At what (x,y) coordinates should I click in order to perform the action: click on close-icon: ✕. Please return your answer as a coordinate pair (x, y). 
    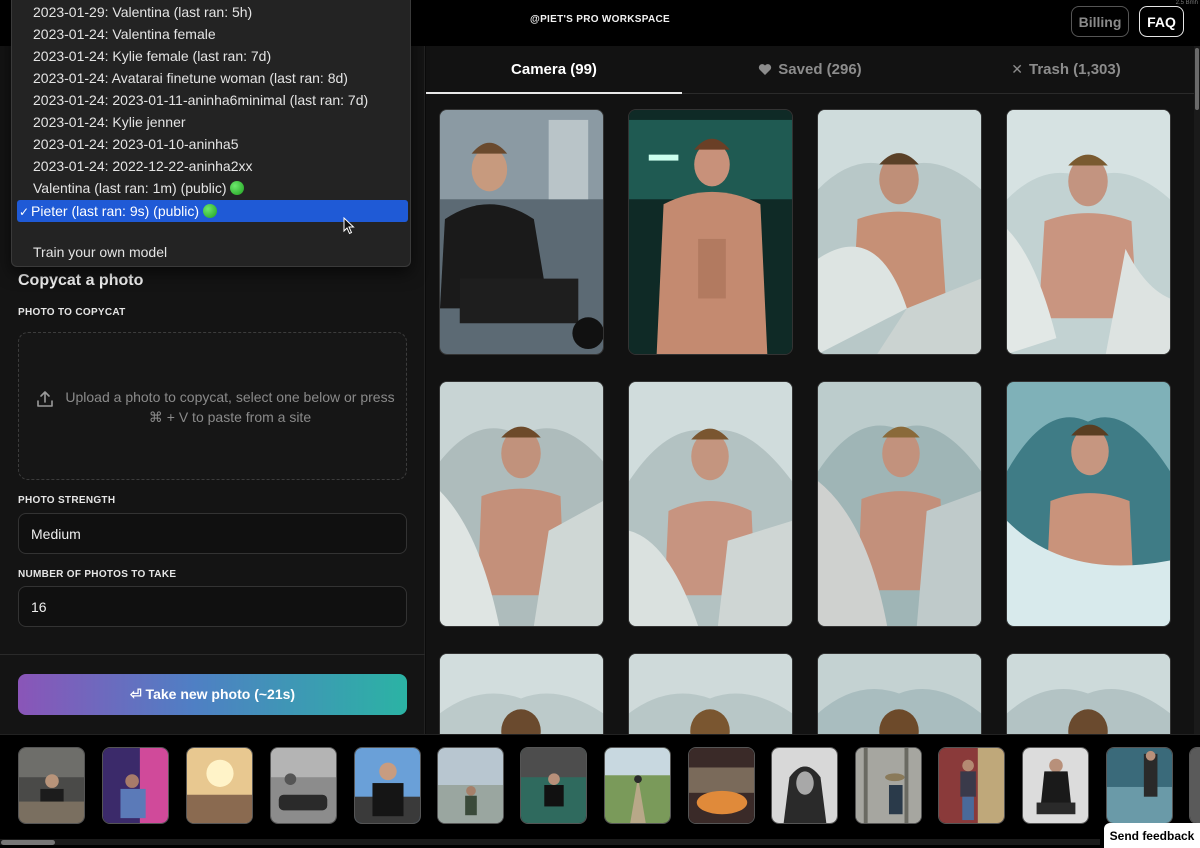
    Looking at the image, I should click on (1017, 69).